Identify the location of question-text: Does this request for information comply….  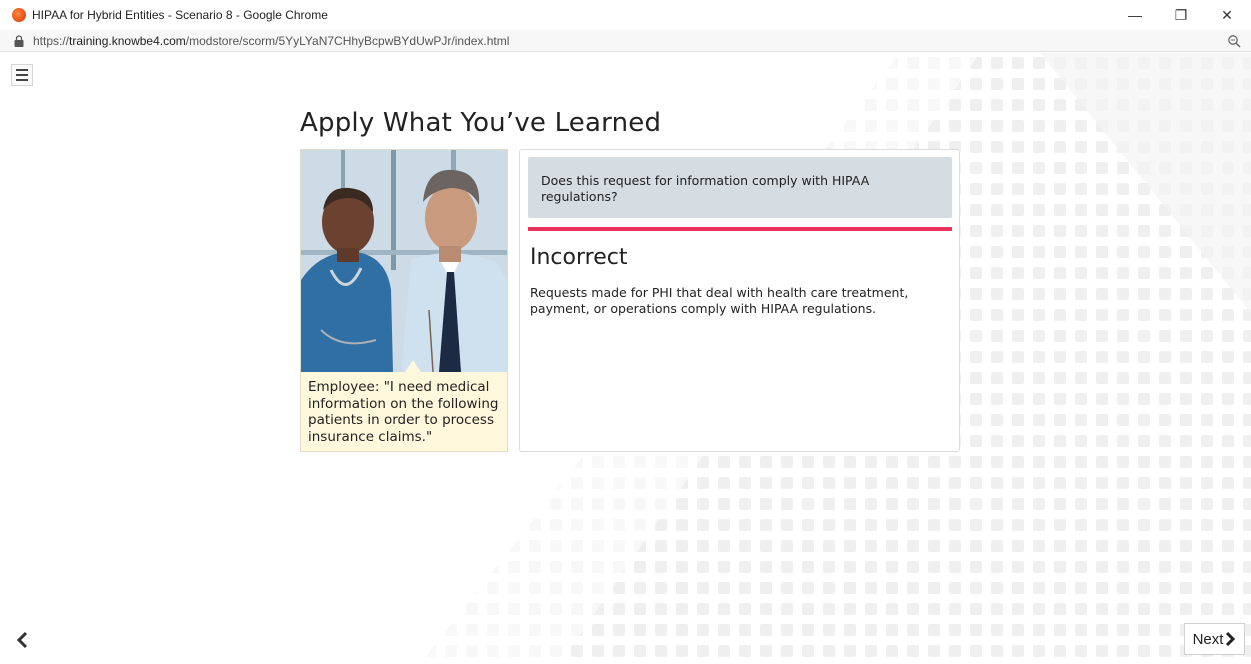
(705, 188).